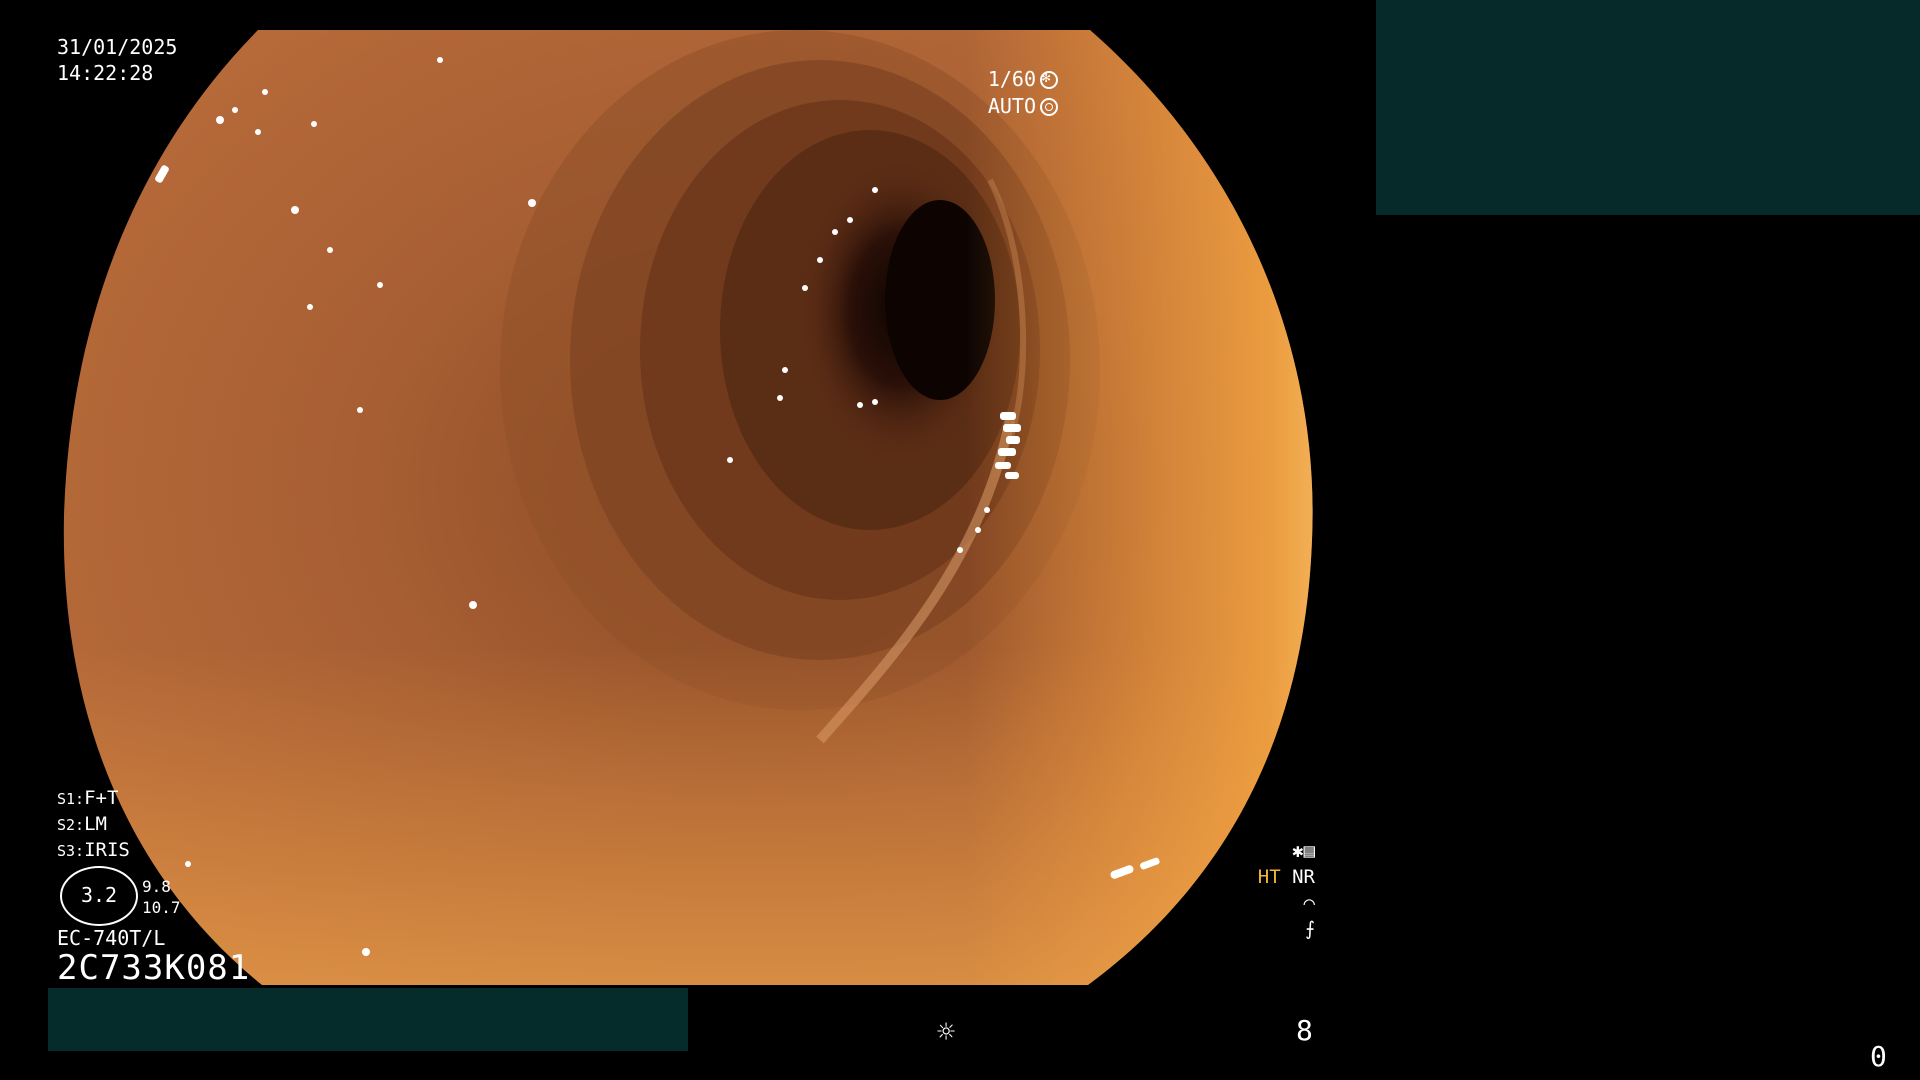  Describe the element at coordinates (71, 799) in the screenshot. I see `setting-s1-key: S1:` at that location.